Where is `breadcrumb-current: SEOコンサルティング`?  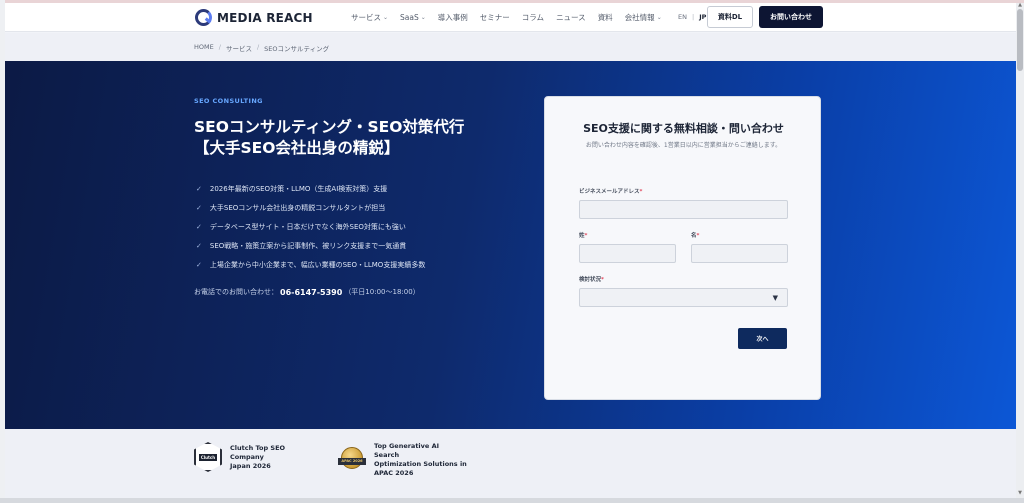
breadcrumb-current: SEOコンサルティング is located at coordinates (297, 49).